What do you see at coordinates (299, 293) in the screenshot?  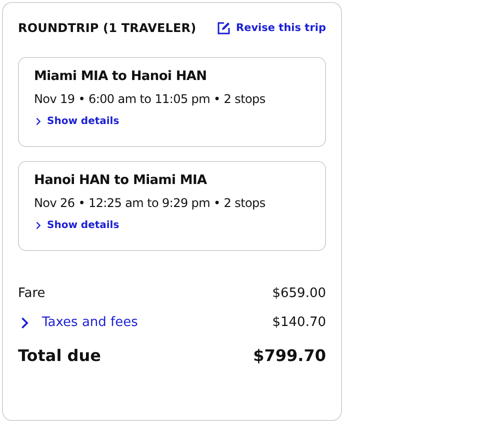 I see `price-amount: $659.00` at bounding box center [299, 293].